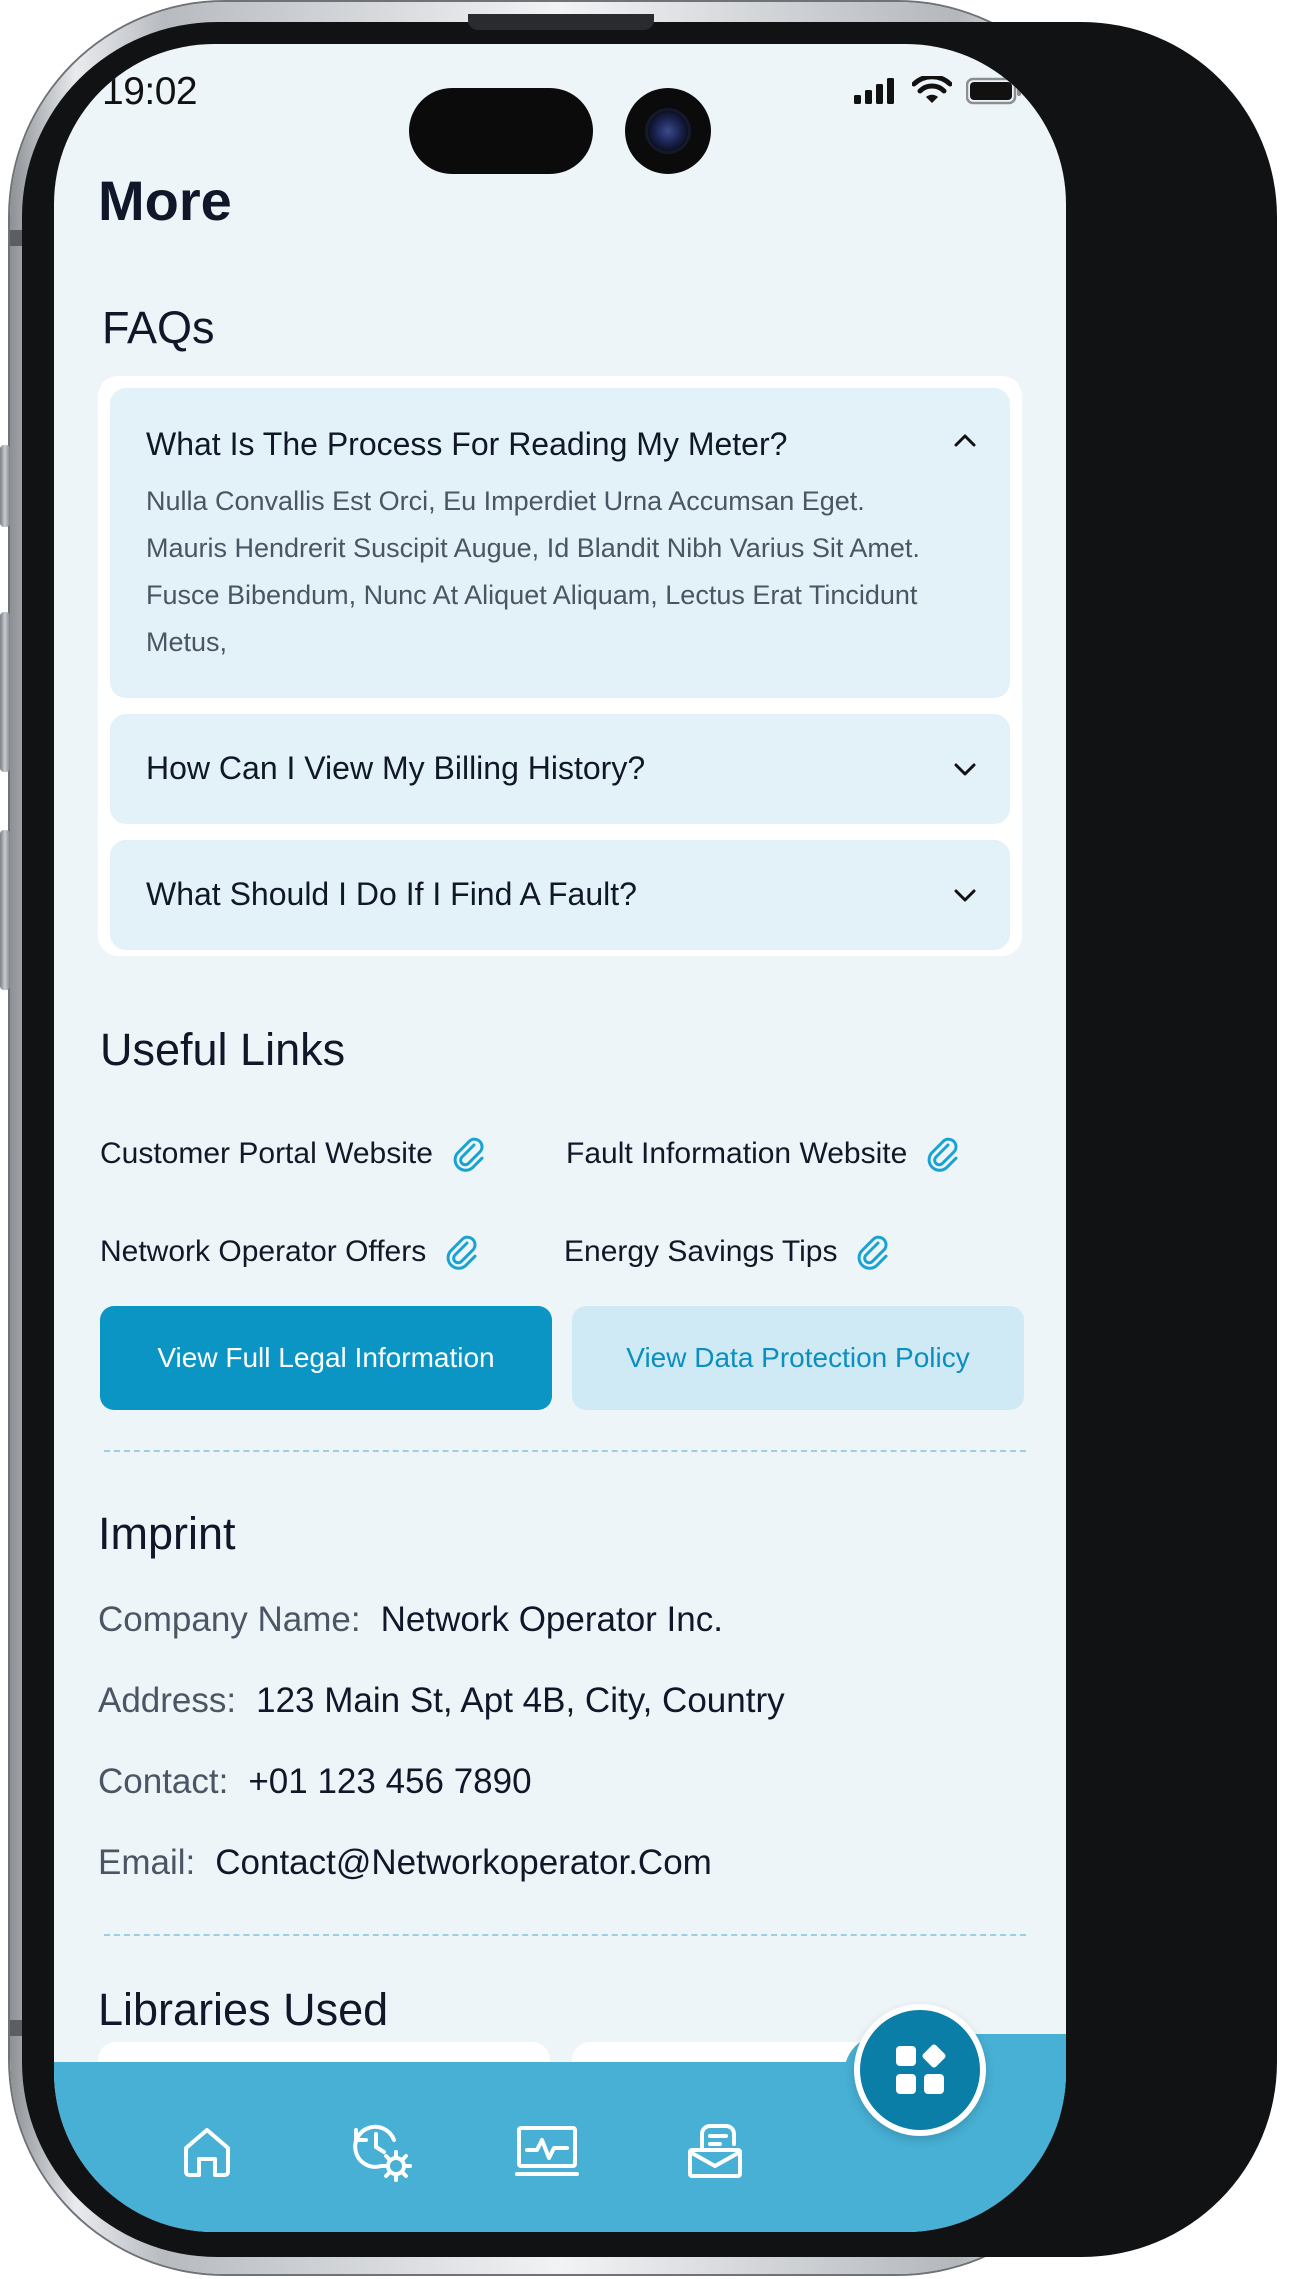 The image size is (1299, 2279). What do you see at coordinates (158, 327) in the screenshot?
I see `faqs-heading: FAQs` at bounding box center [158, 327].